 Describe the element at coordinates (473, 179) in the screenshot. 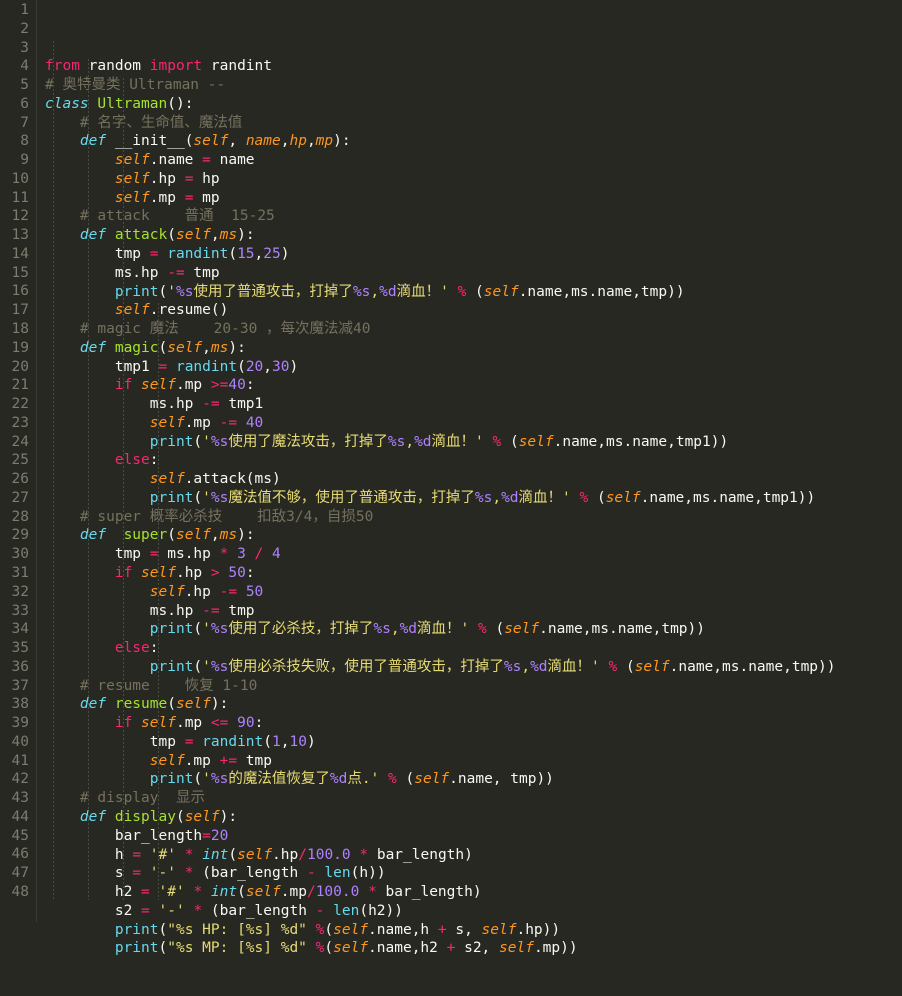

I see `code-line: self.hp = hp` at that location.